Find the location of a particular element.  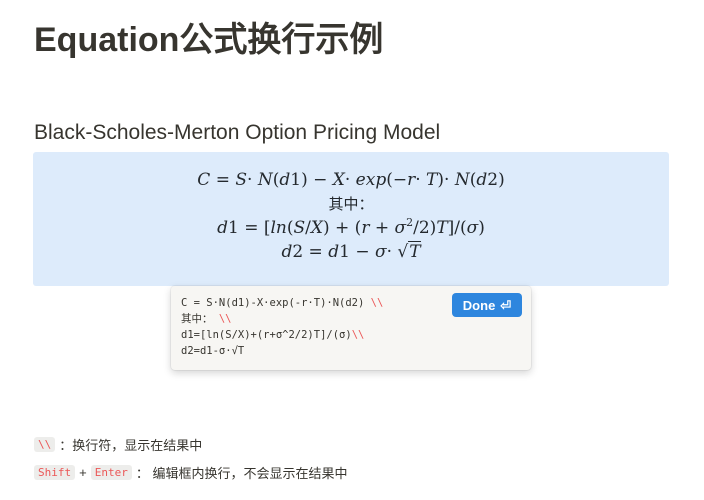

equation-line-4: d2 = d1 − σ· √T is located at coordinates (351, 251).